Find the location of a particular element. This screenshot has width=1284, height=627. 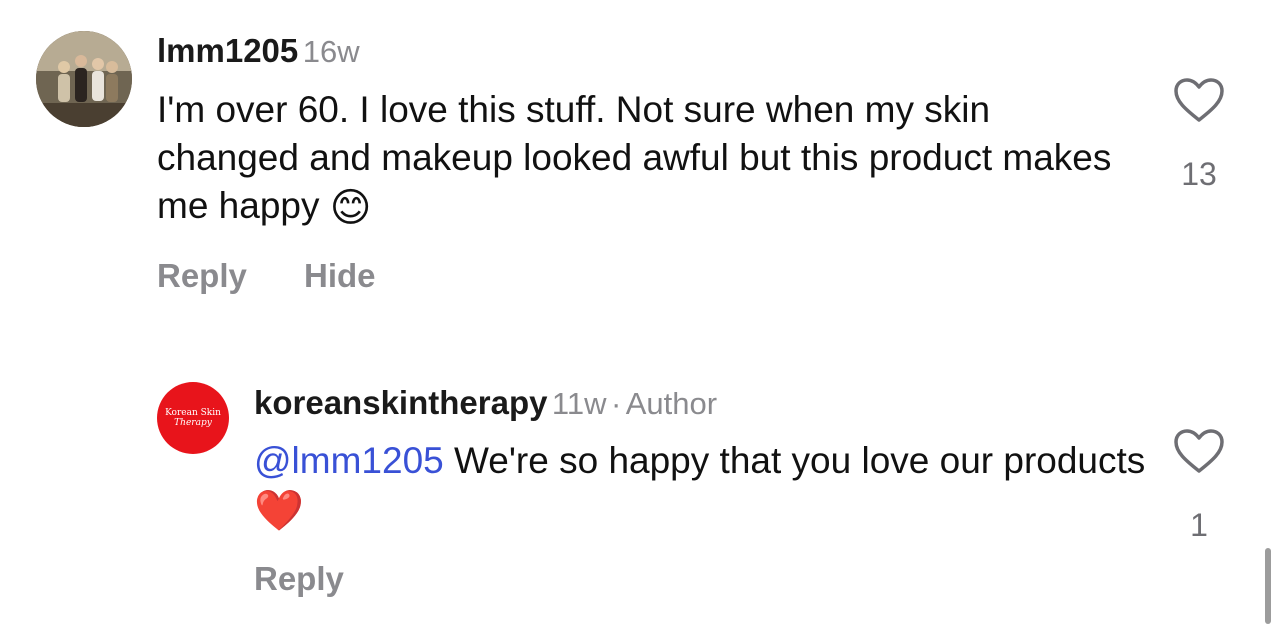

comment-timestamp: 16w is located at coordinates (331, 51).